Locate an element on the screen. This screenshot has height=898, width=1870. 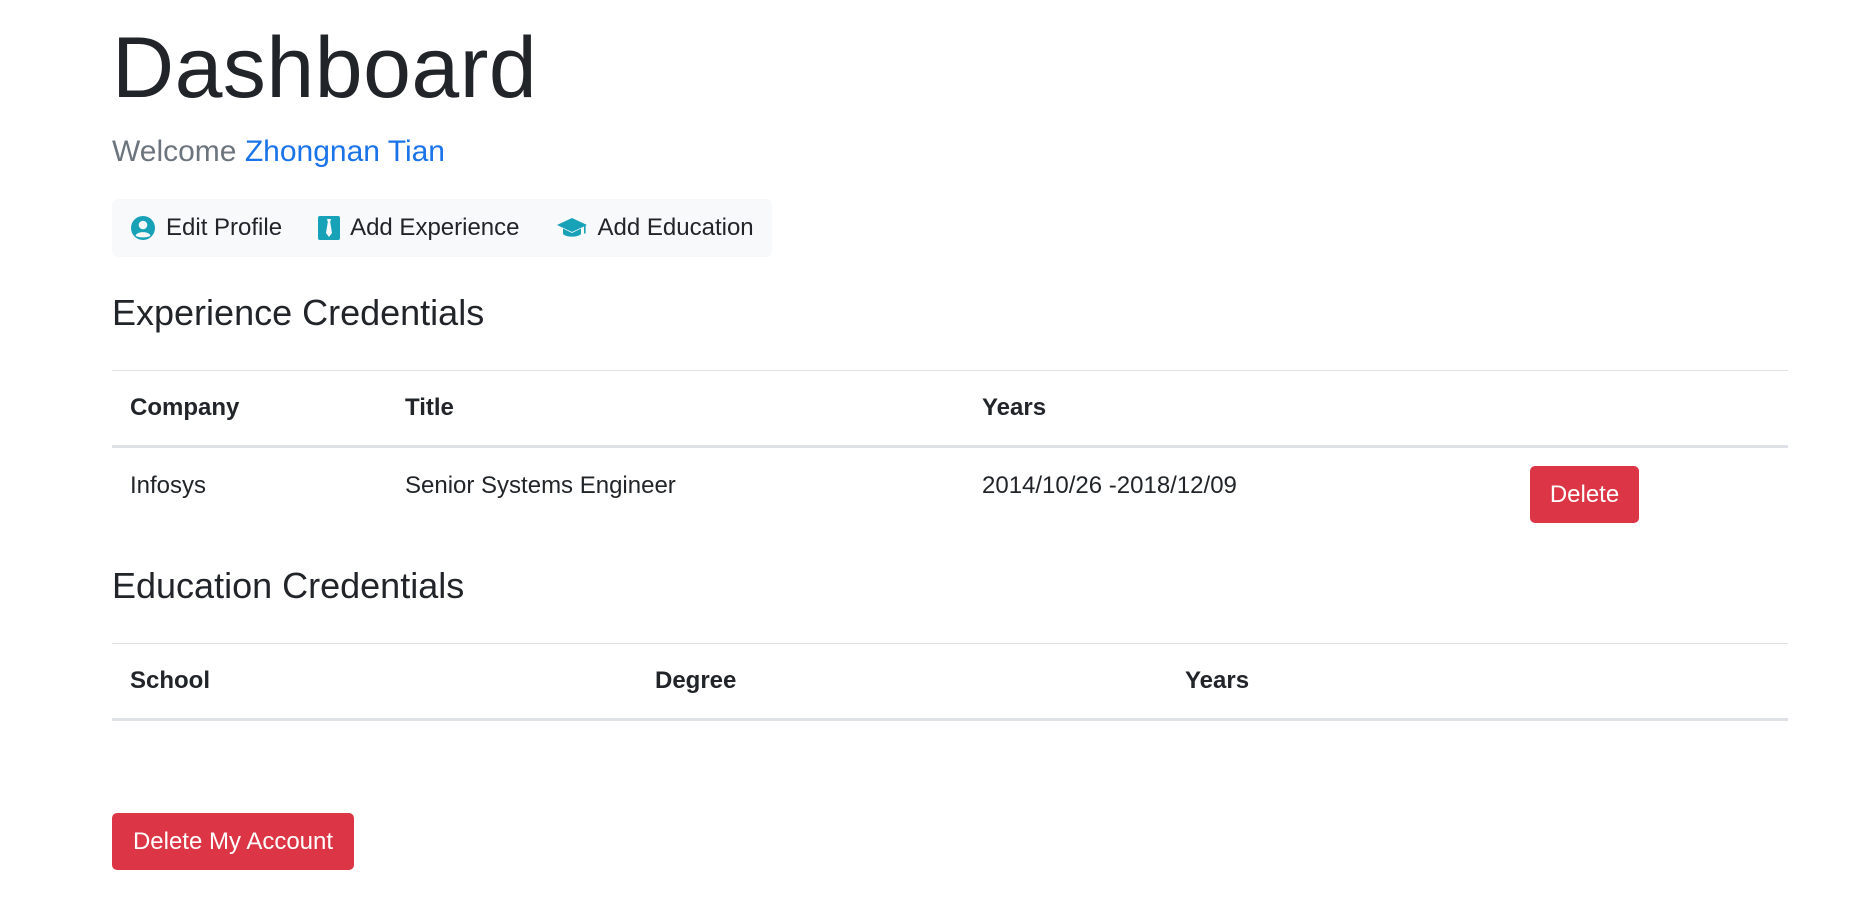
add-experience-button: Add Experience is located at coordinates (419, 228).